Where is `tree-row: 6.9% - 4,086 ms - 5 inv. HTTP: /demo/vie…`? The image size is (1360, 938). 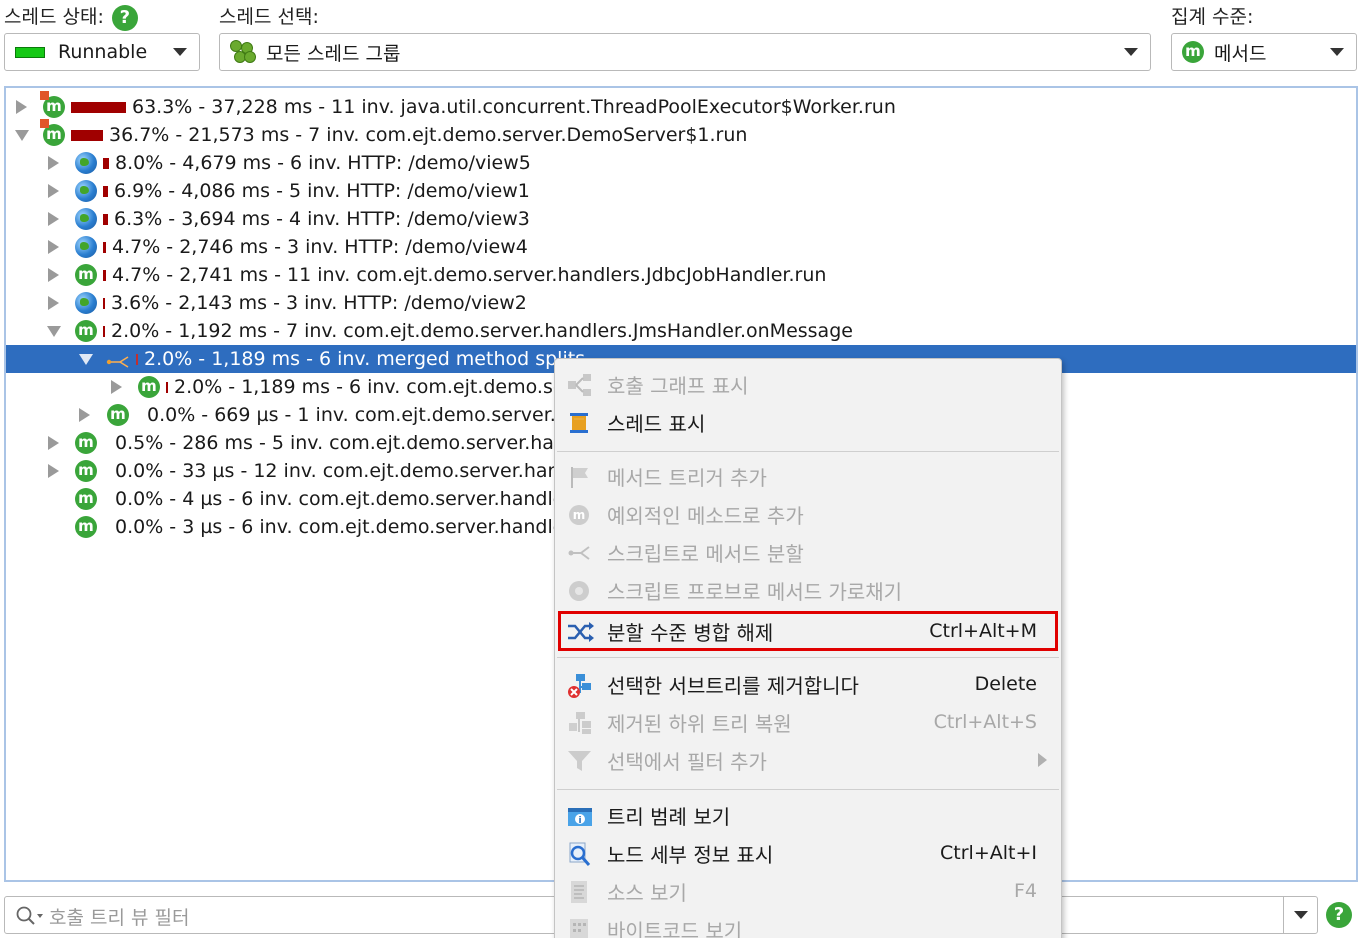
tree-row: 6.9% - 4,086 ms - 5 inv. HTTP: /demo/vie… is located at coordinates (681, 191).